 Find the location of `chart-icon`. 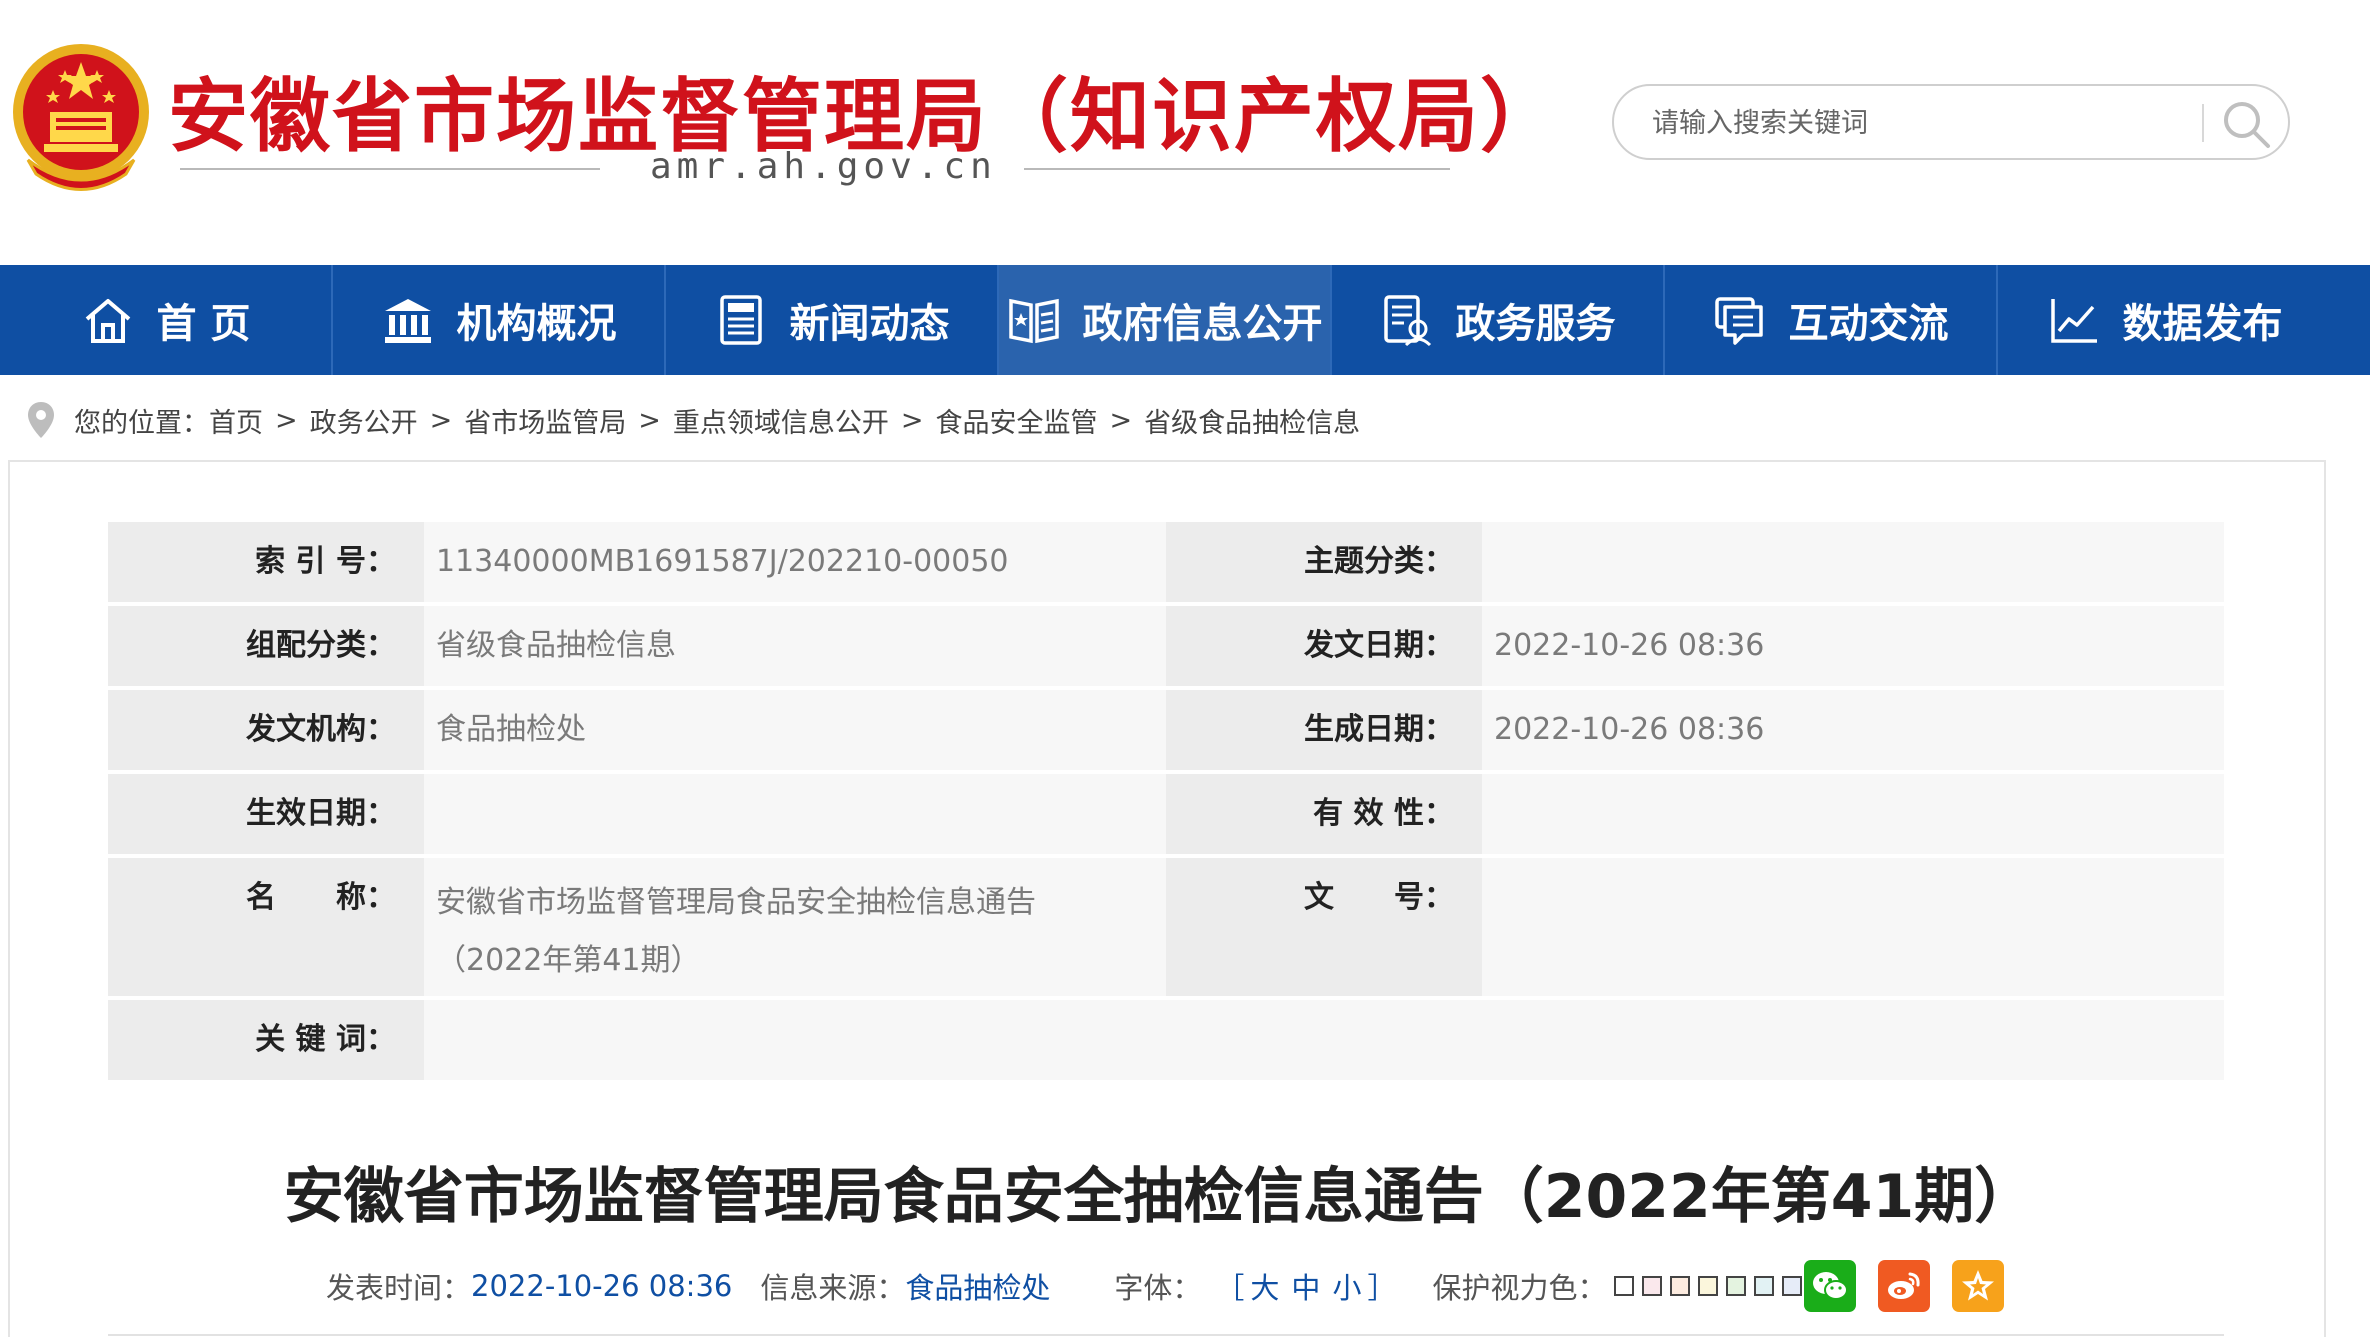

chart-icon is located at coordinates (2073, 321).